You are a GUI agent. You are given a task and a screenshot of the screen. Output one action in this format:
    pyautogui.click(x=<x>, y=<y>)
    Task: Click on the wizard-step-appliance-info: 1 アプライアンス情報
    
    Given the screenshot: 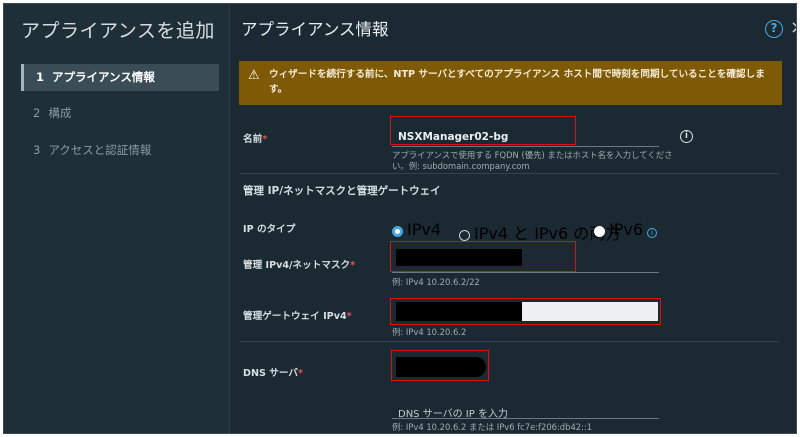 What is the action you would take?
    pyautogui.click(x=120, y=77)
    